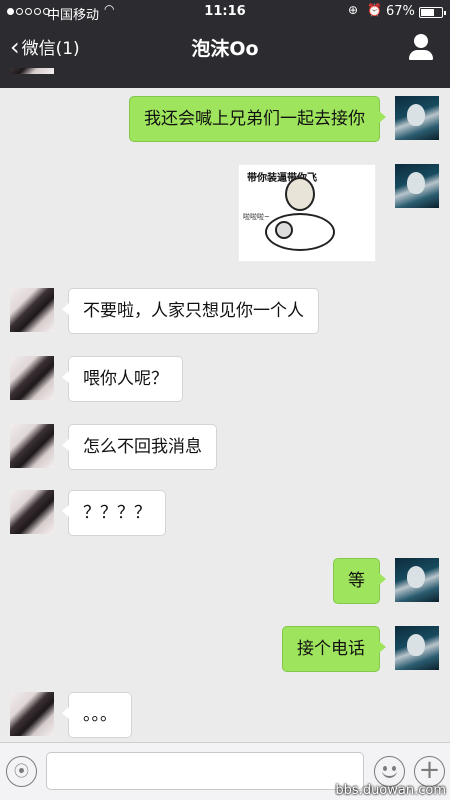  I want to click on message-row: 怎么不回我消息, so click(225, 447).